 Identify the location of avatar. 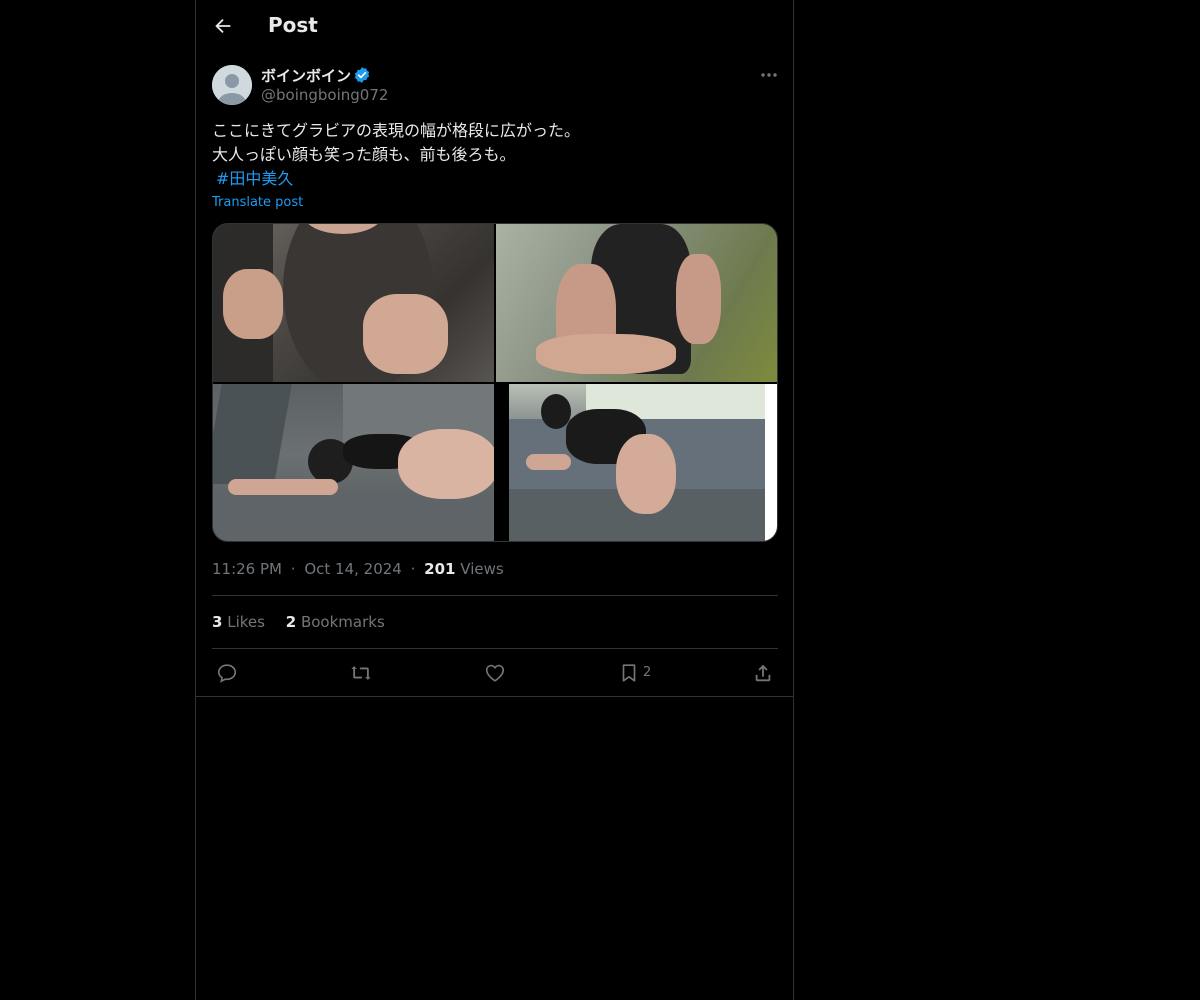
(232, 85).